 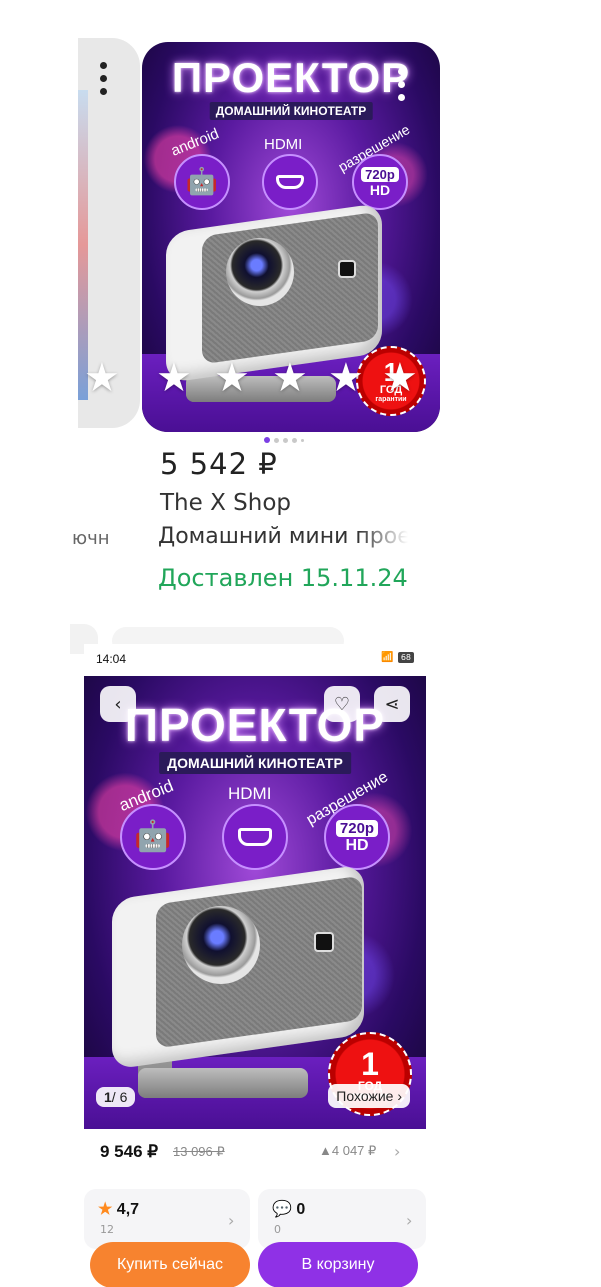 What do you see at coordinates (119, 1209) in the screenshot?
I see `rating-value: ★ 4,7` at bounding box center [119, 1209].